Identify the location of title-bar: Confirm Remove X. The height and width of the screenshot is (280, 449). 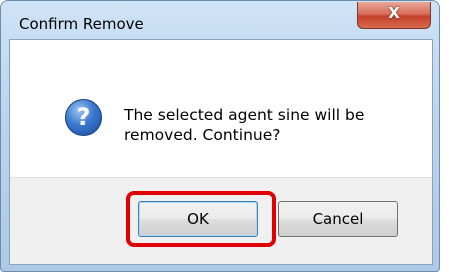
(220, 19).